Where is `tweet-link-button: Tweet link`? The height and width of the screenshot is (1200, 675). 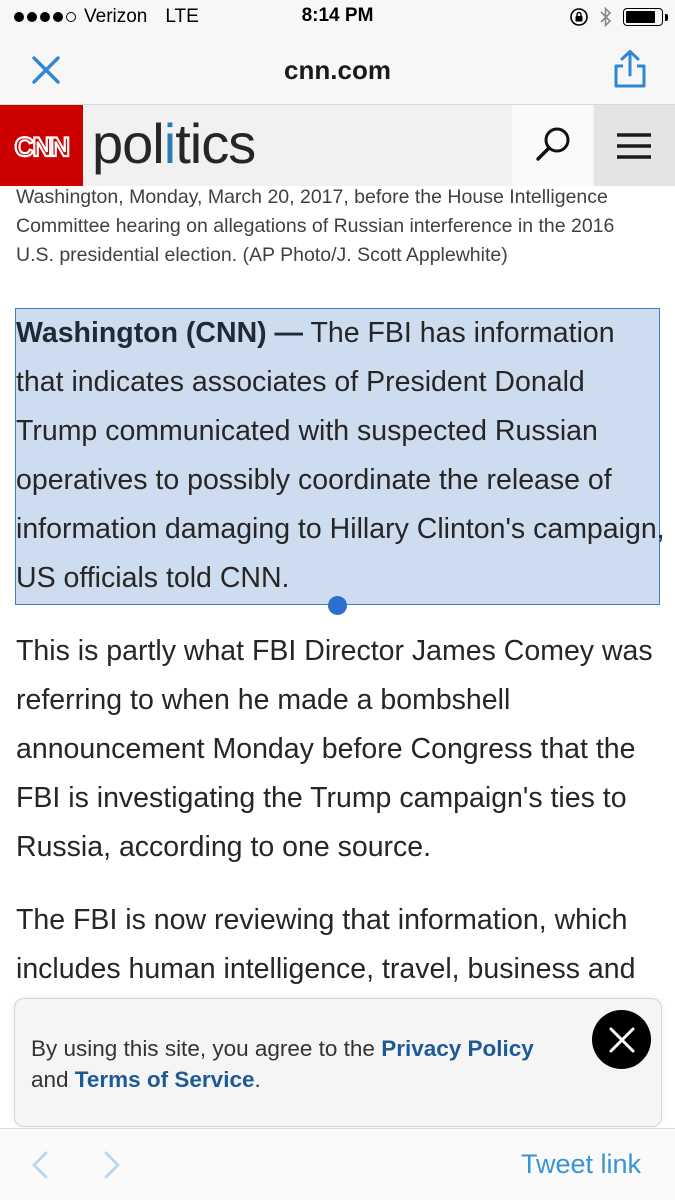
tweet-link-button: Tweet link is located at coordinates (581, 1164).